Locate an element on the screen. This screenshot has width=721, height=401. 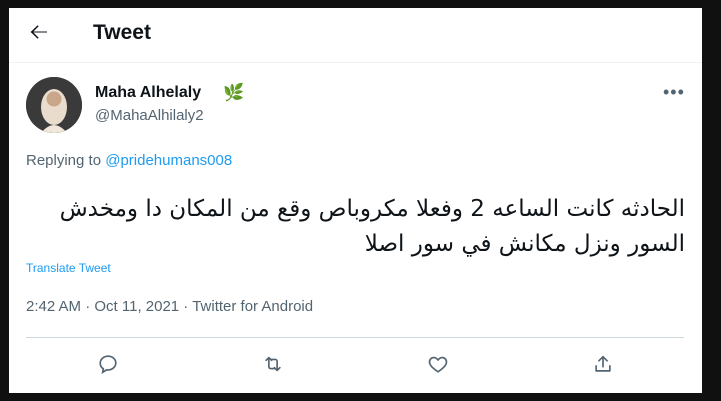
retweet-icon is located at coordinates (275, 366).